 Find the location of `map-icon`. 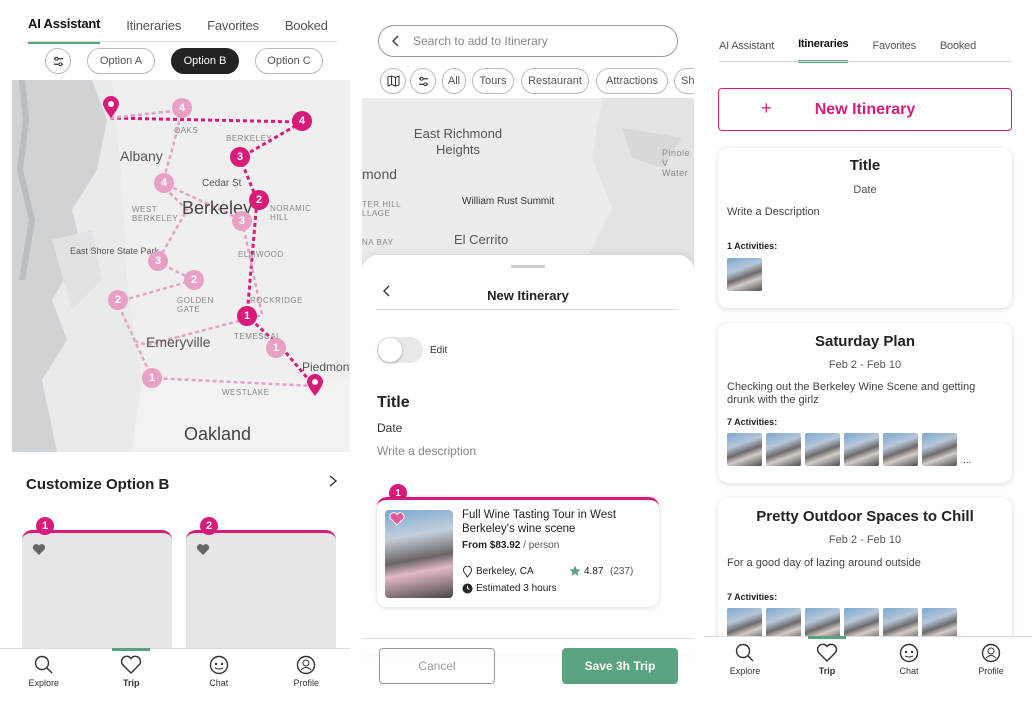

map-icon is located at coordinates (393, 81).